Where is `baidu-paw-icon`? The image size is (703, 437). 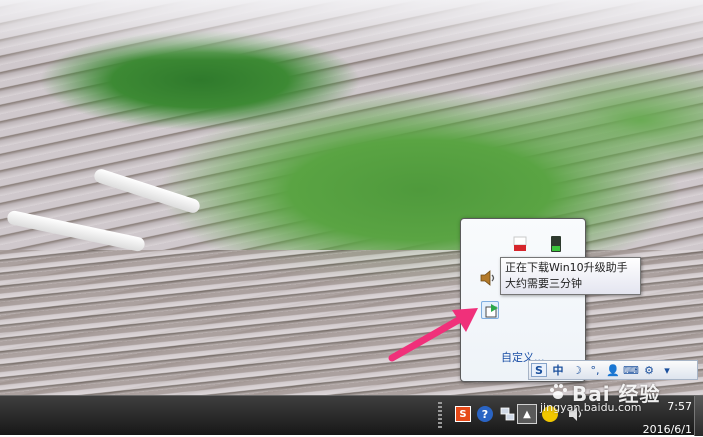 baidu-paw-icon is located at coordinates (558, 391).